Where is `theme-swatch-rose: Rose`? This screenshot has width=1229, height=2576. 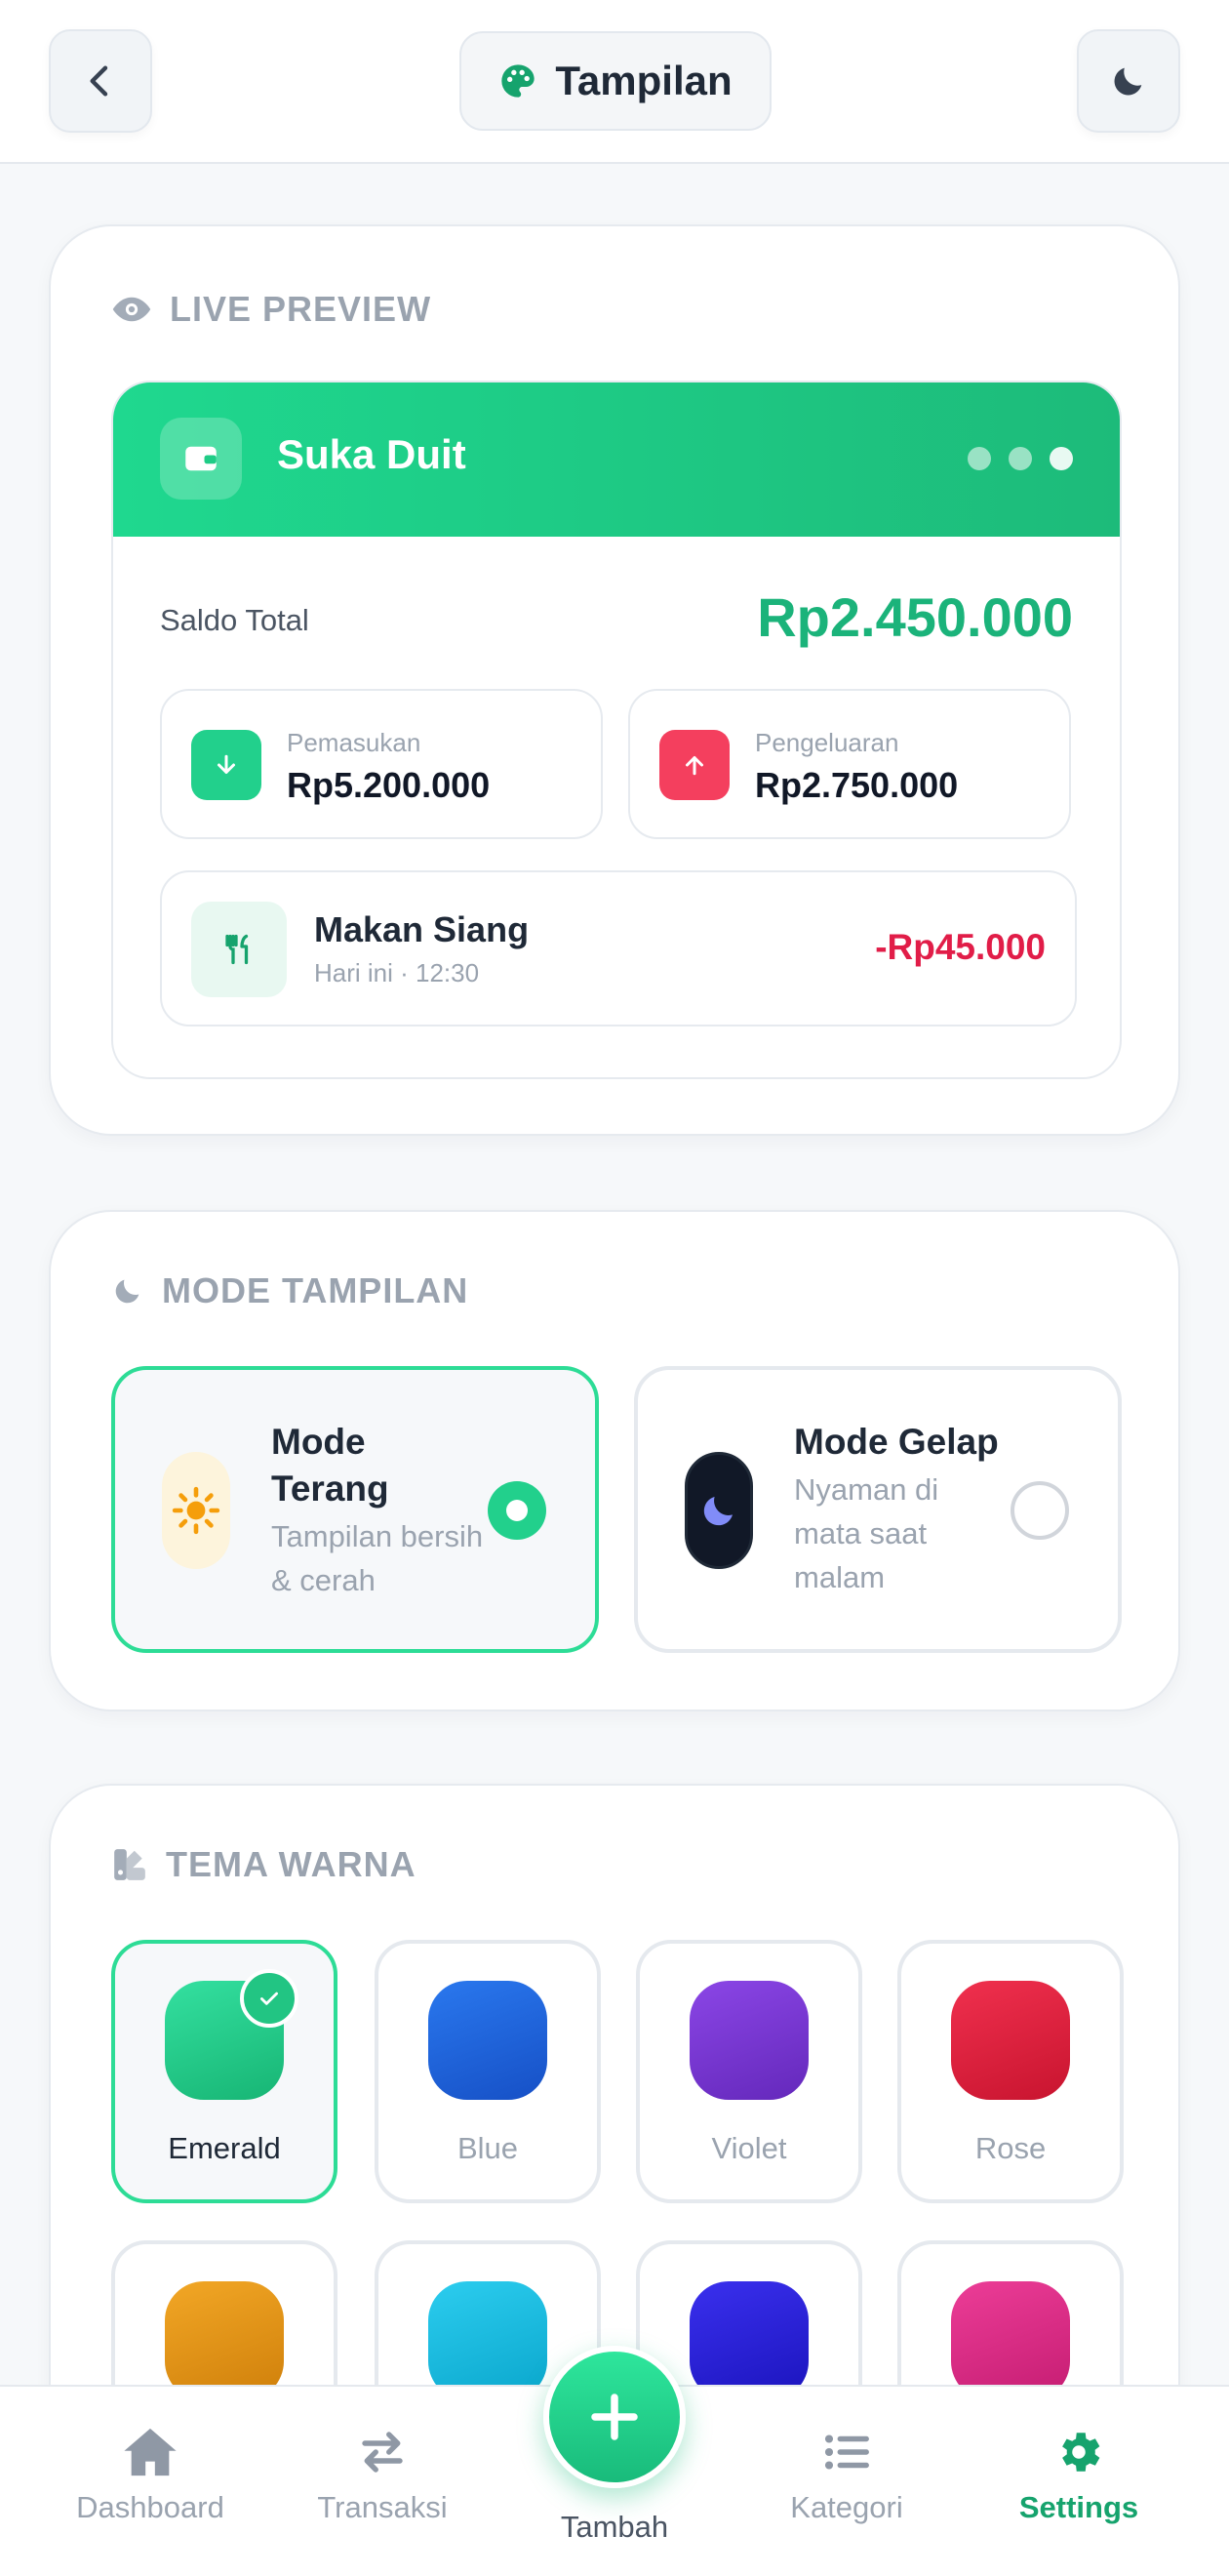 theme-swatch-rose: Rose is located at coordinates (1010, 2071).